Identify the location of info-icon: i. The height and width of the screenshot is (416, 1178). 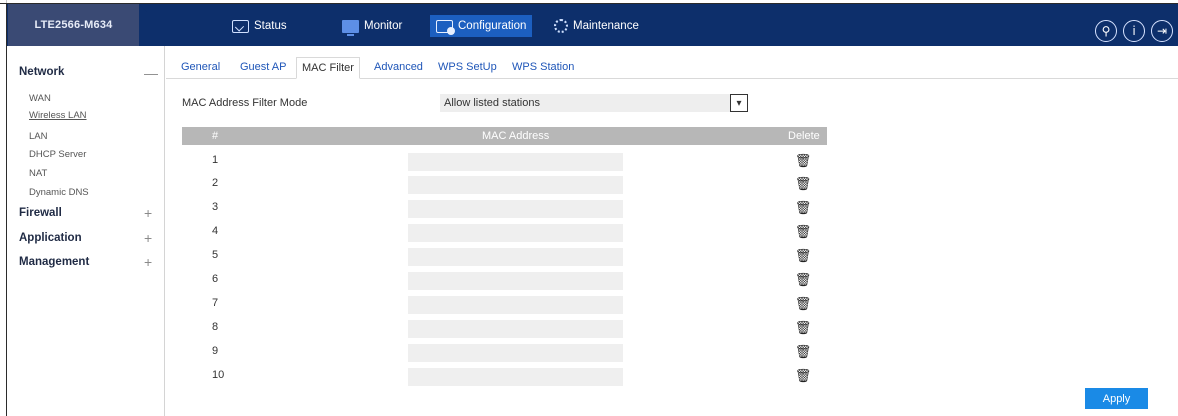
(1134, 31).